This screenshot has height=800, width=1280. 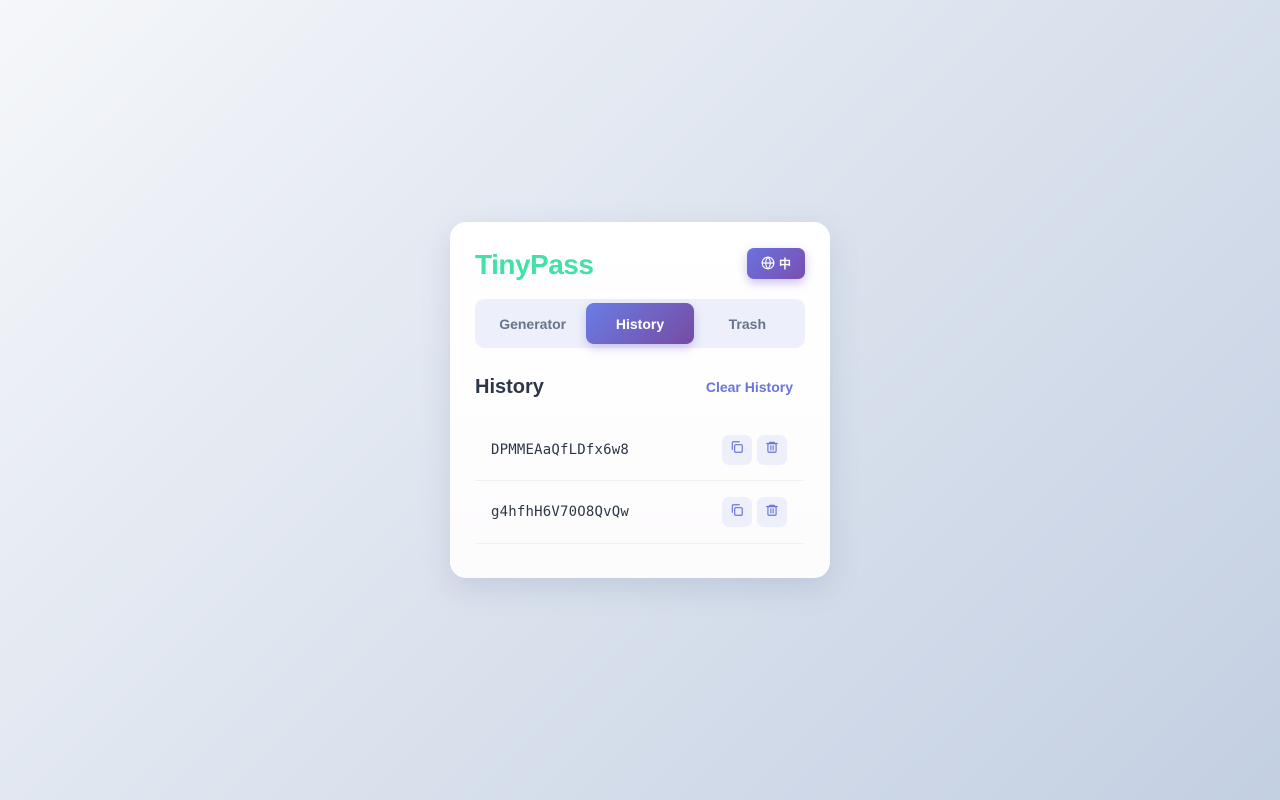 I want to click on tab-generator: Generator, so click(x=532, y=323).